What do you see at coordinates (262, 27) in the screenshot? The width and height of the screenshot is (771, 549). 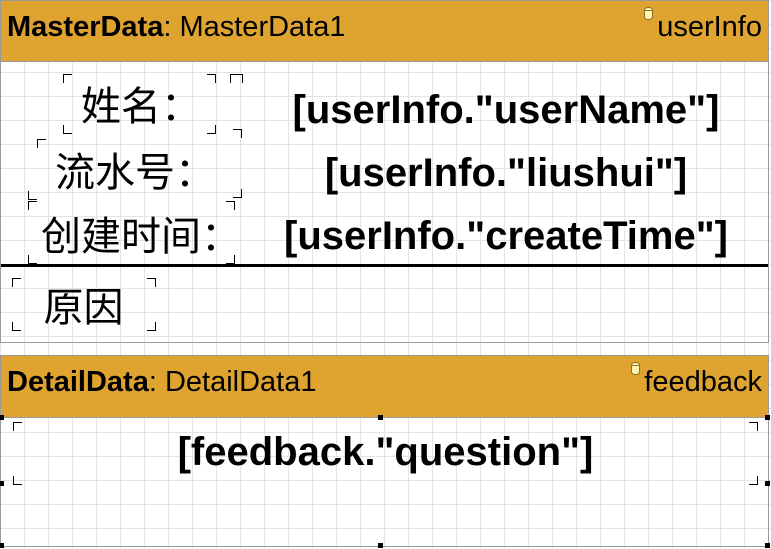 I see `master-band-name: MasterData1` at bounding box center [262, 27].